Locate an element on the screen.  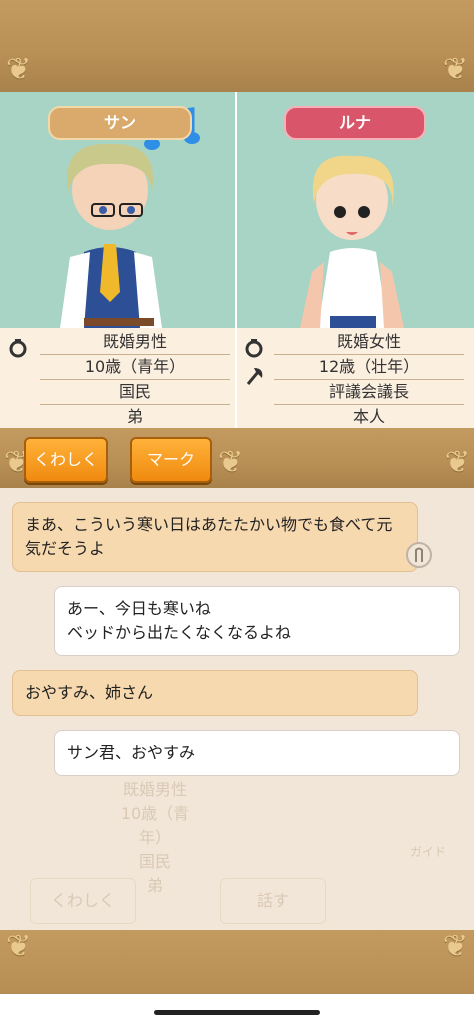
chat-bubble-right: サン君、おやすみ is located at coordinates (257, 753).